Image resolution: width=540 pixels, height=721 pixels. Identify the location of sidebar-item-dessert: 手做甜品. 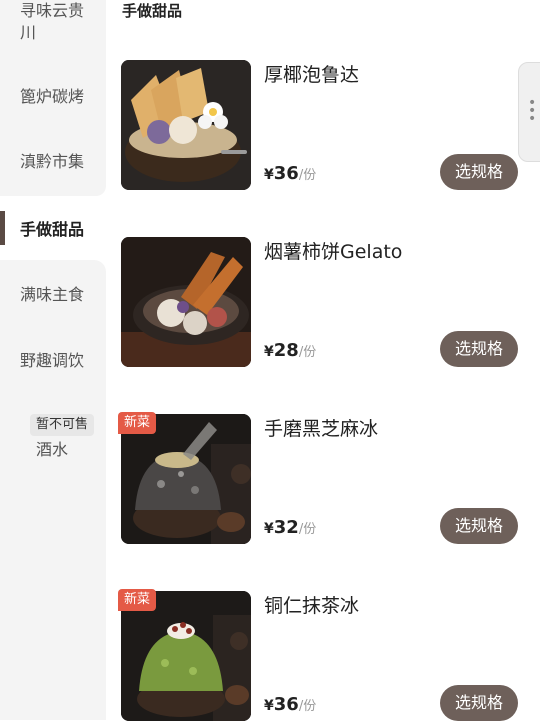
(53, 228).